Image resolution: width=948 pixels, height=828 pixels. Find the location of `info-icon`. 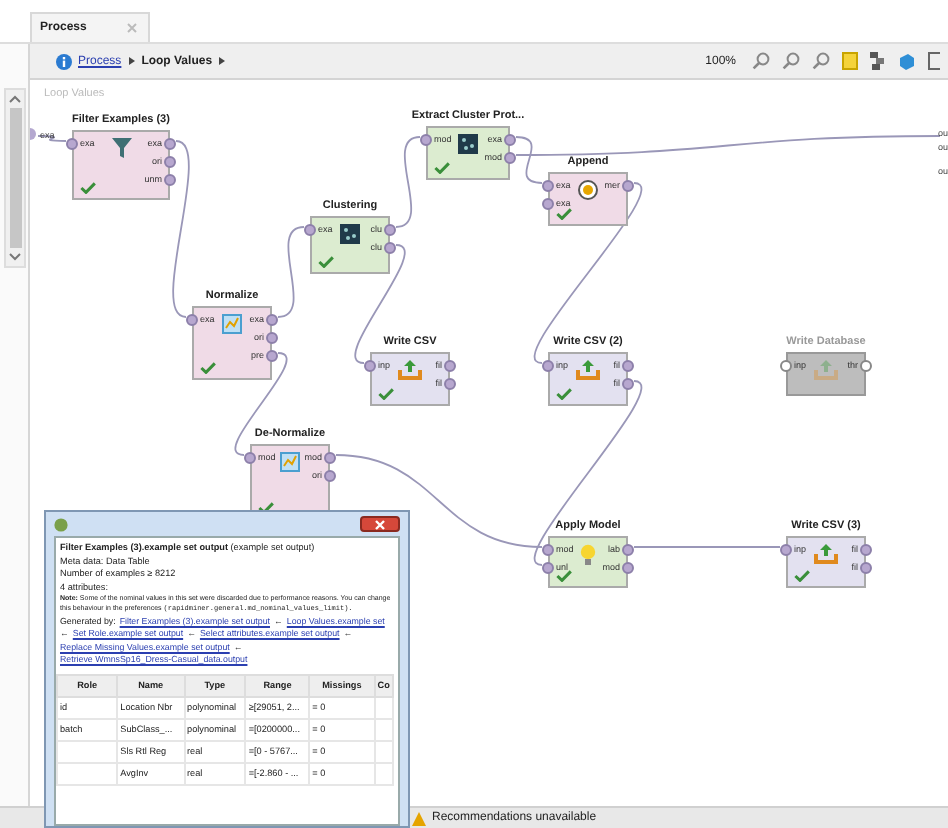

info-icon is located at coordinates (64, 61).